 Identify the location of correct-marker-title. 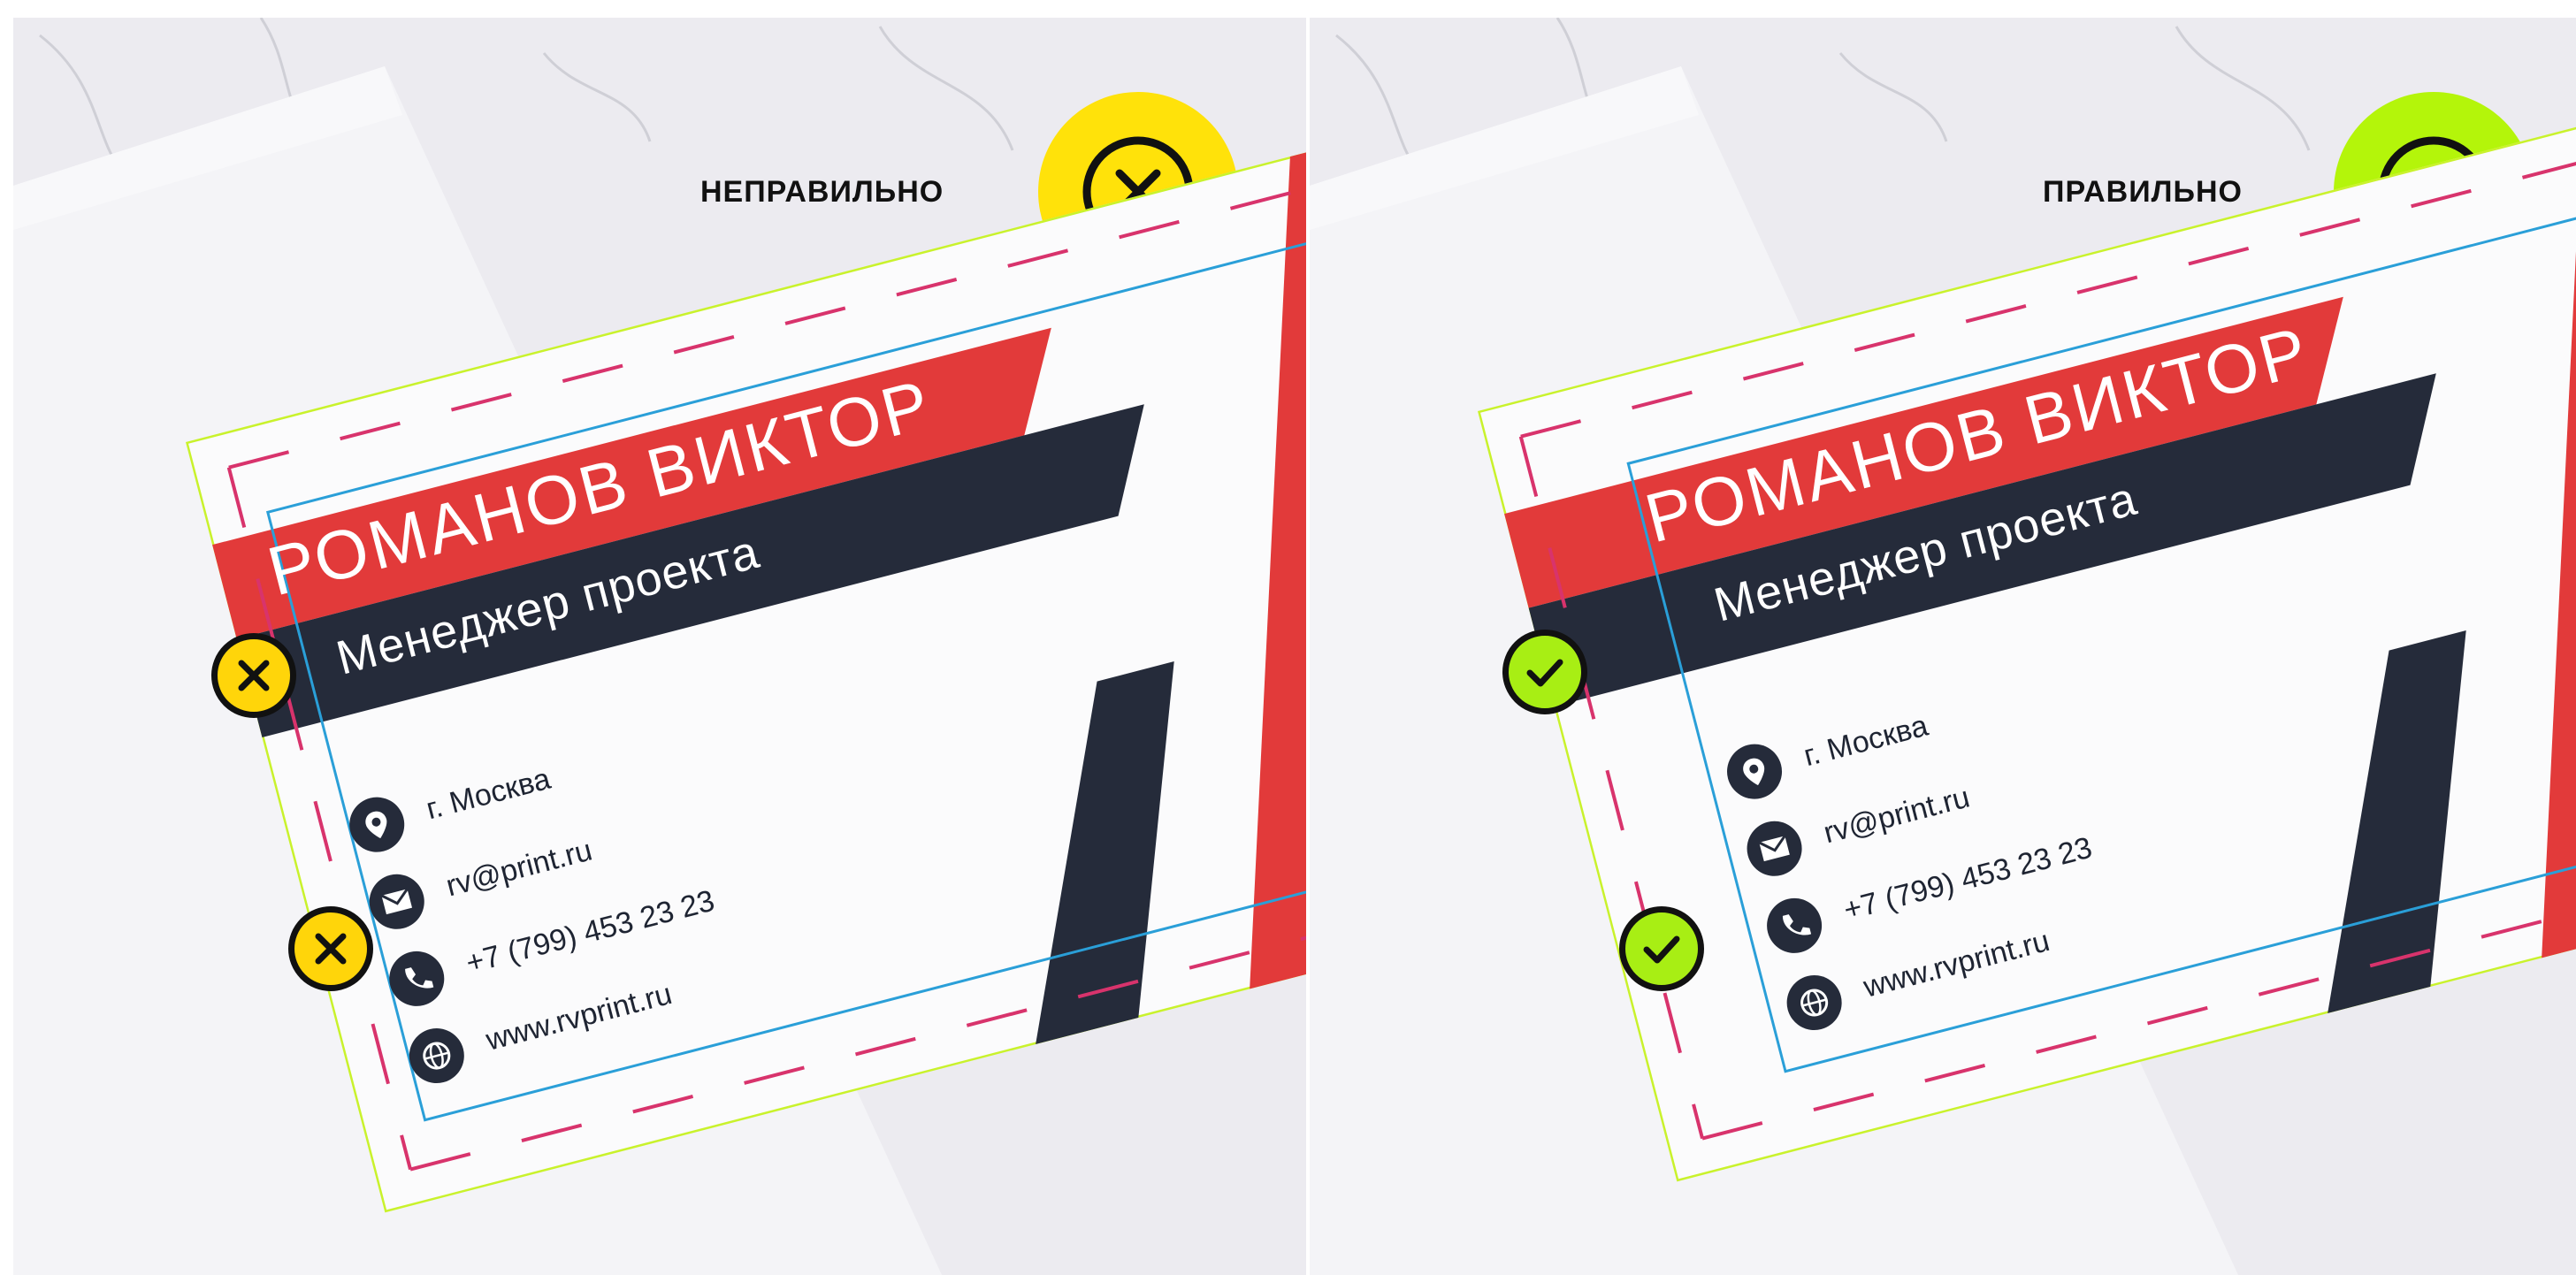
(1545, 672).